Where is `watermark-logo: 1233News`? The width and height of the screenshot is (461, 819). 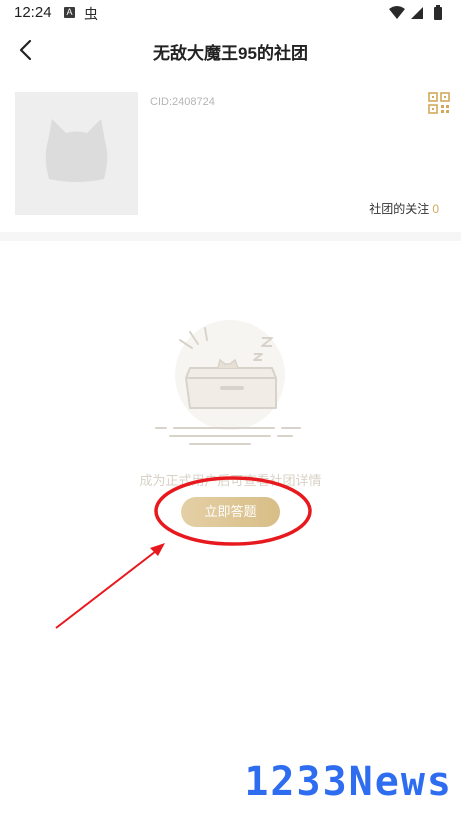 watermark-logo: 1233News is located at coordinates (348, 782).